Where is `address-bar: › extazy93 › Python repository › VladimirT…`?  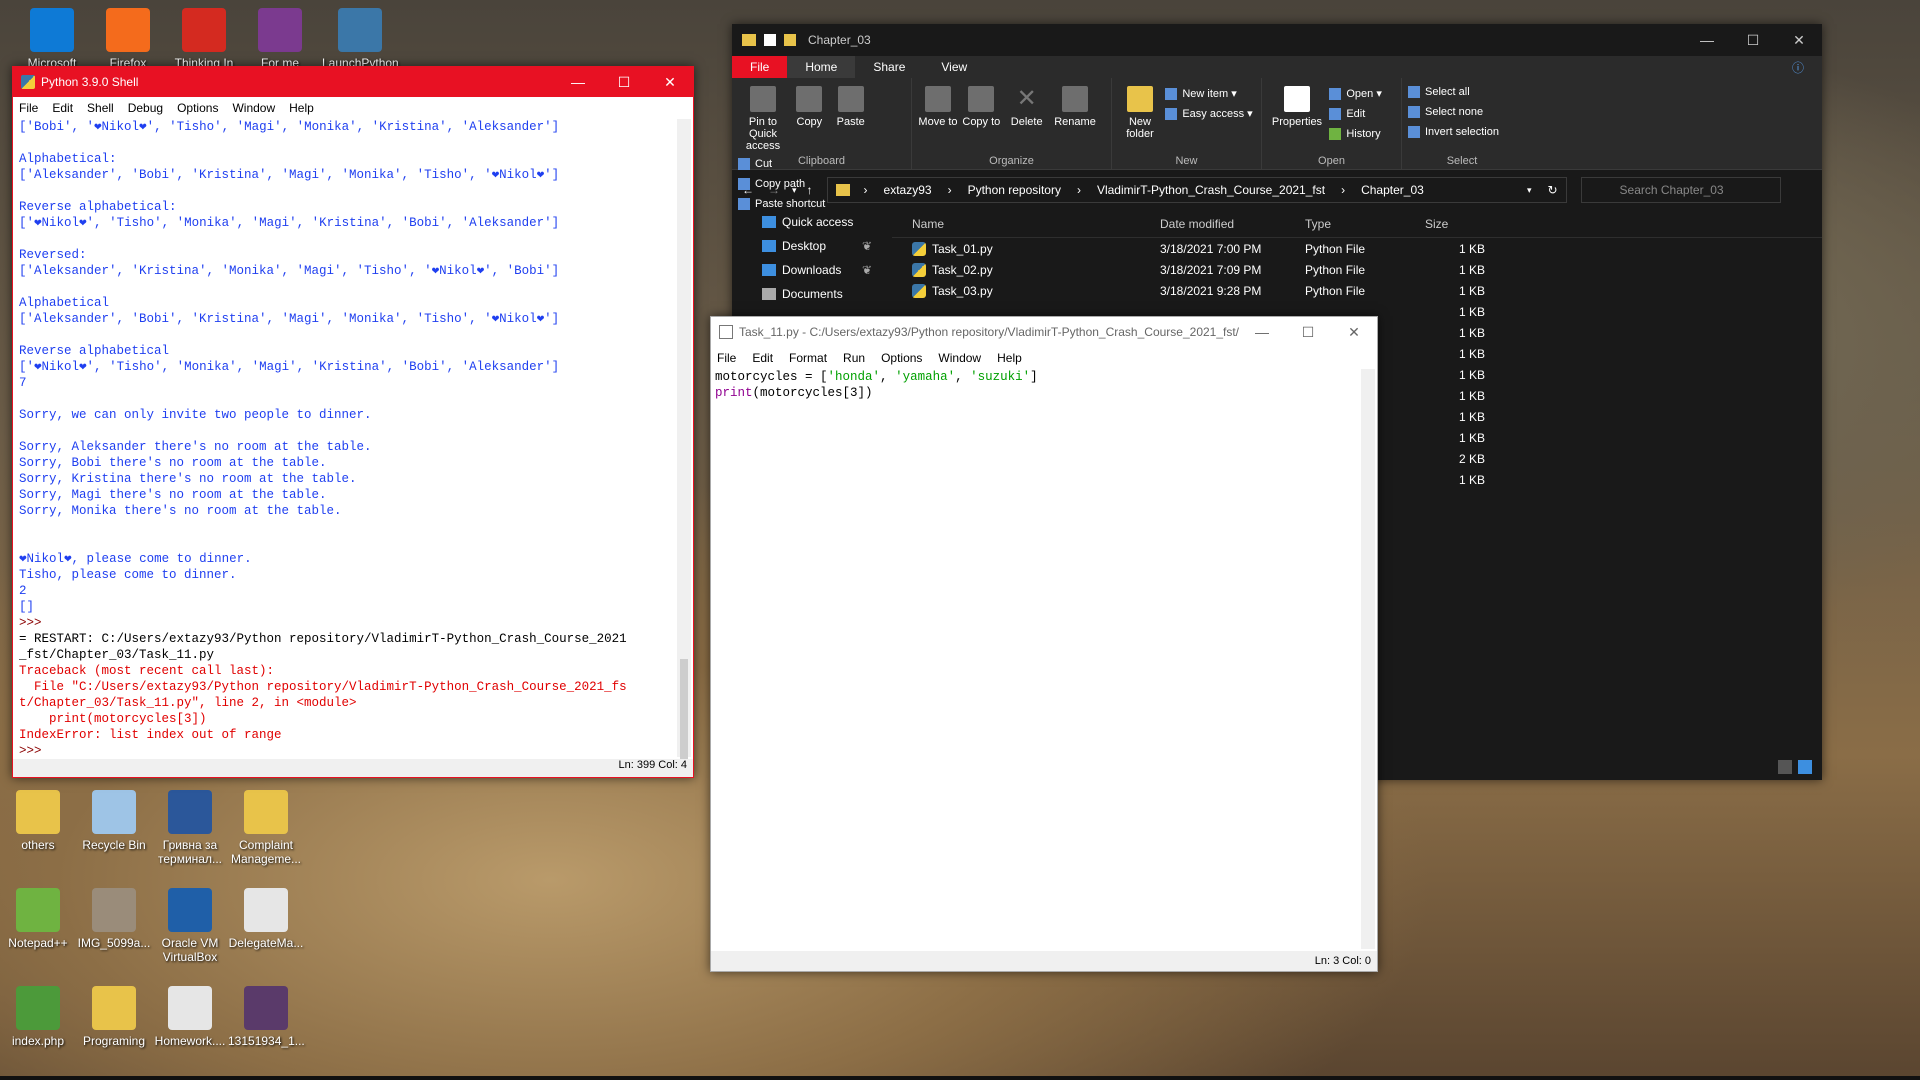 address-bar: › extazy93 › Python repository › VladimirT… is located at coordinates (1196, 190).